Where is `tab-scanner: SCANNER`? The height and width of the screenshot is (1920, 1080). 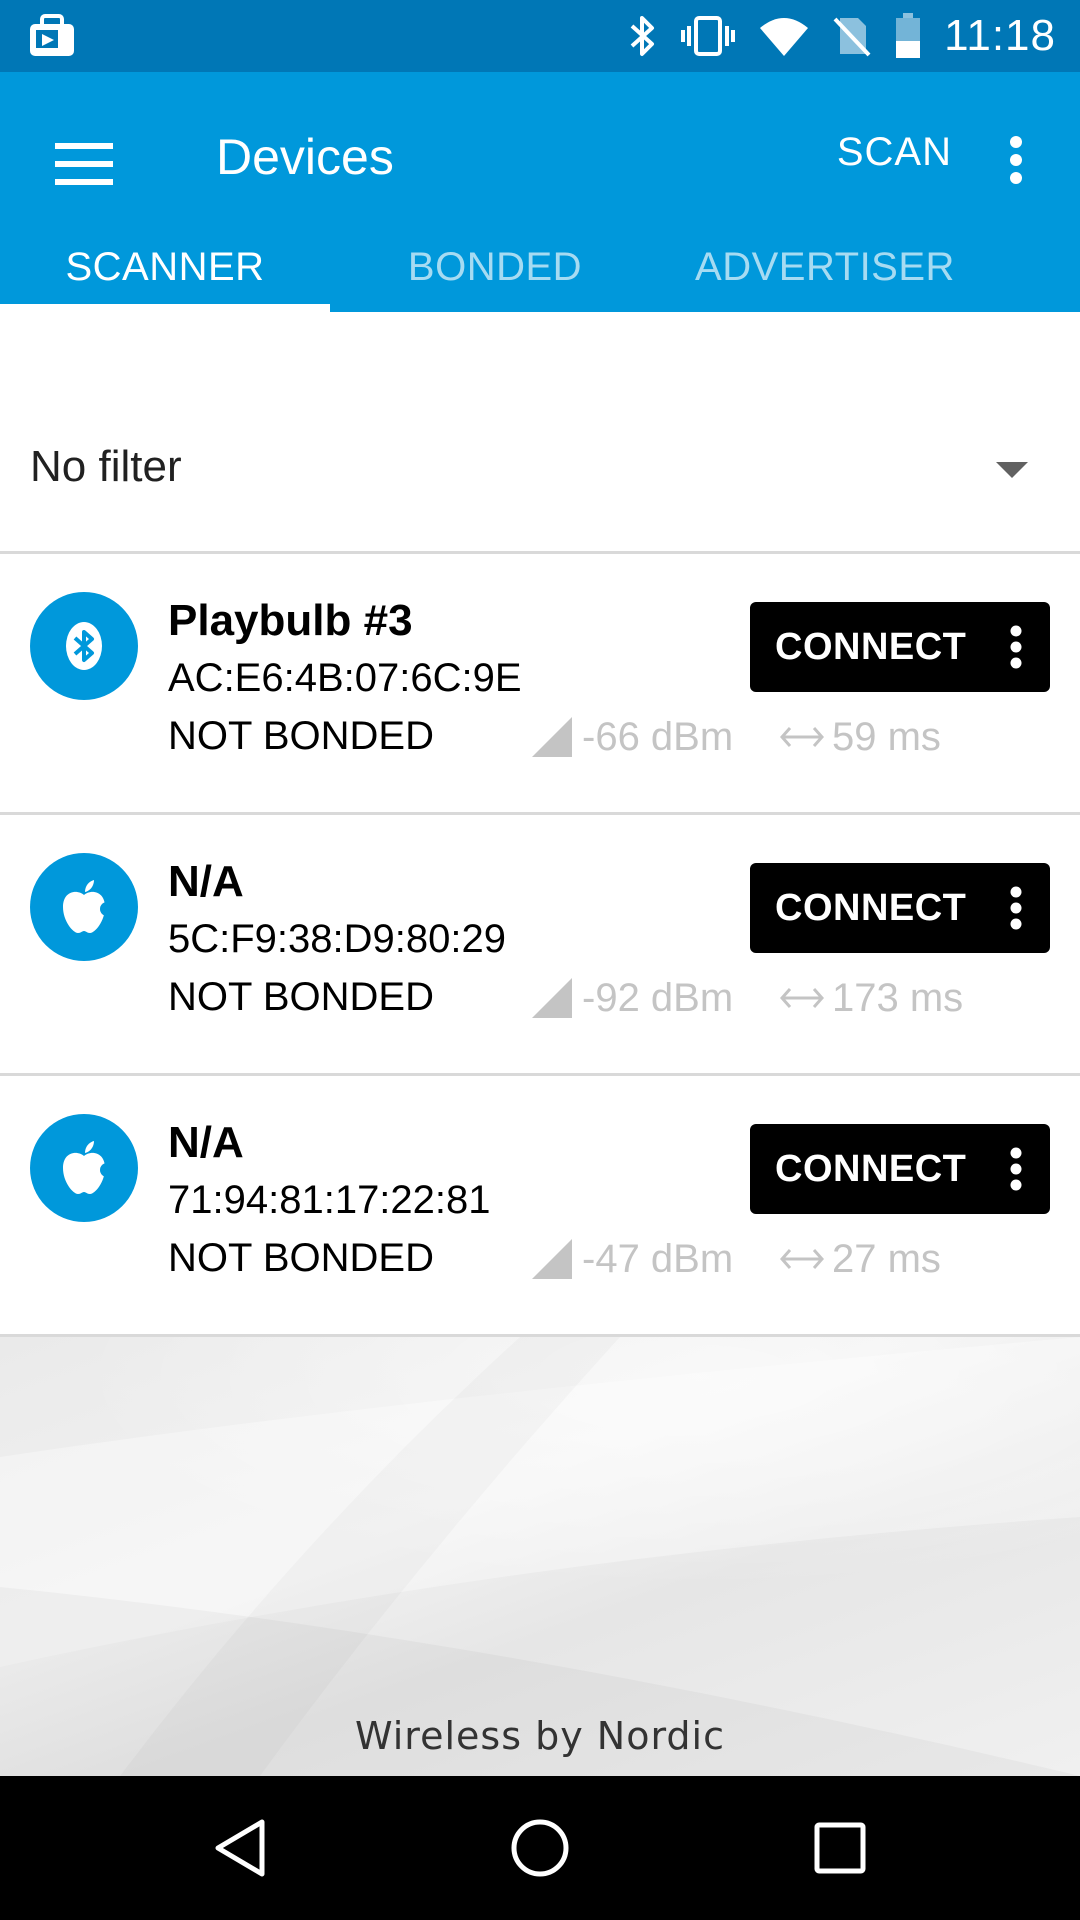
tab-scanner: SCANNER is located at coordinates (165, 267).